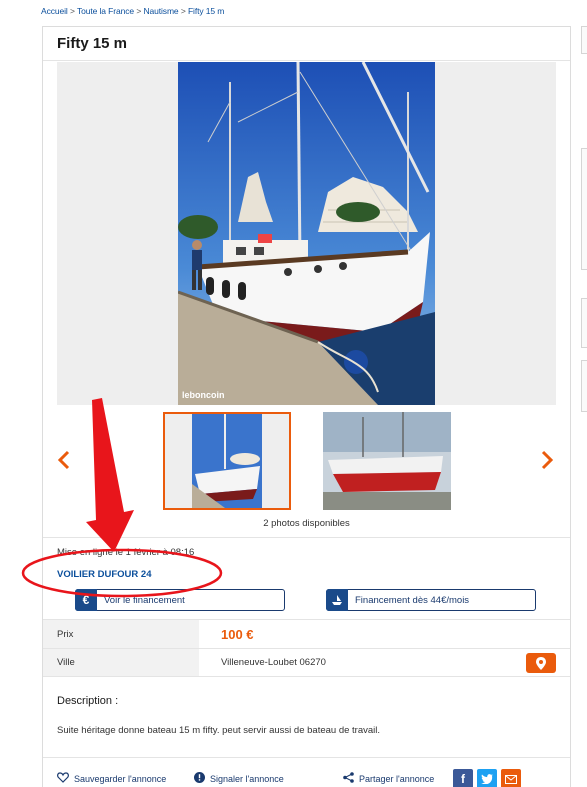  Describe the element at coordinates (203, 395) in the screenshot. I see `watermark-logo: leboncoin` at that location.